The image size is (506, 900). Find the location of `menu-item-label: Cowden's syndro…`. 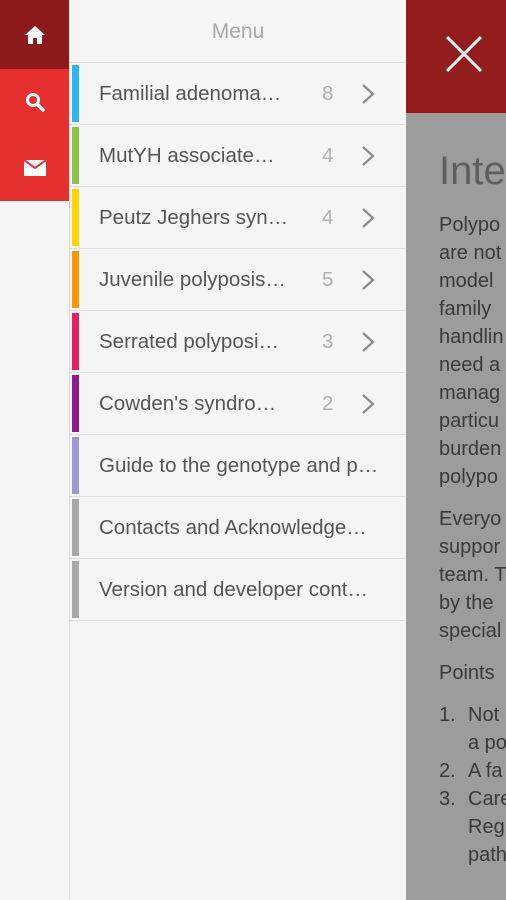

menu-item-label: Cowden's syndro… is located at coordinates (188, 403).